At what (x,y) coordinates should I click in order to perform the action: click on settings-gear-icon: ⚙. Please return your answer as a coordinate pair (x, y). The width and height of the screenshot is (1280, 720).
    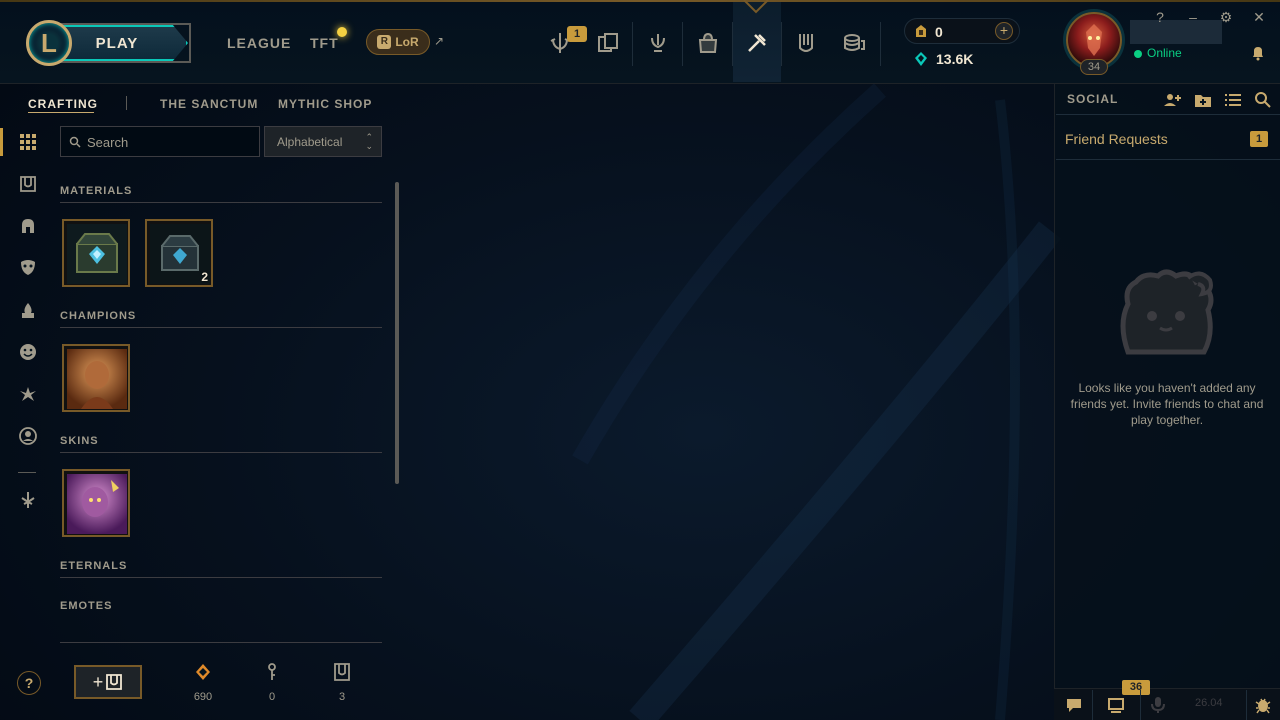
    Looking at the image, I should click on (1226, 17).